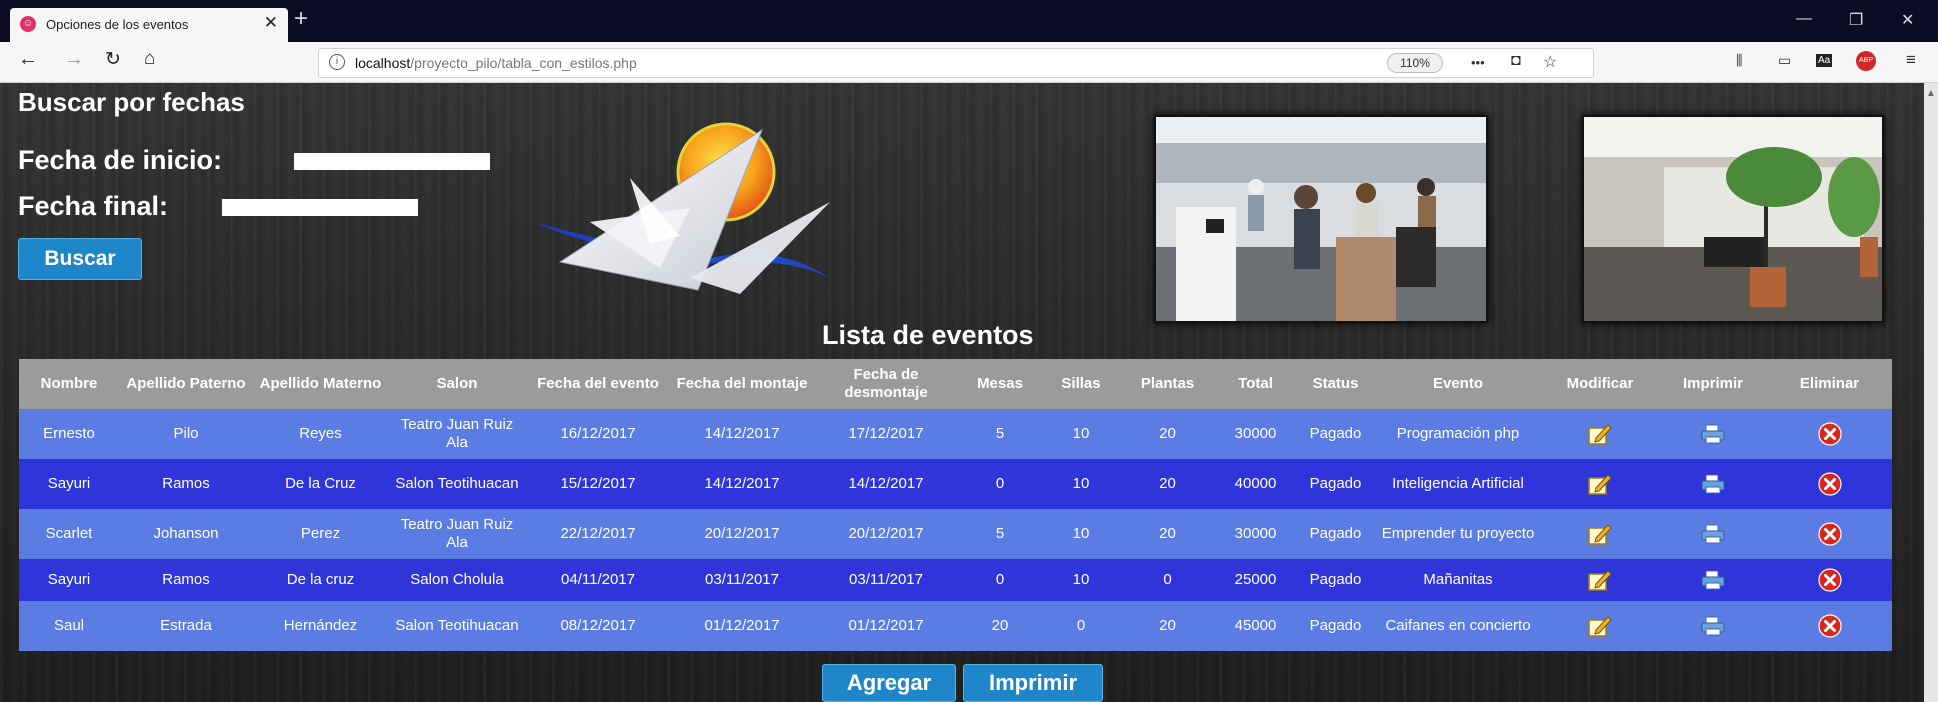 The image size is (1938, 702). I want to click on column-header: Total, so click(1255, 384).